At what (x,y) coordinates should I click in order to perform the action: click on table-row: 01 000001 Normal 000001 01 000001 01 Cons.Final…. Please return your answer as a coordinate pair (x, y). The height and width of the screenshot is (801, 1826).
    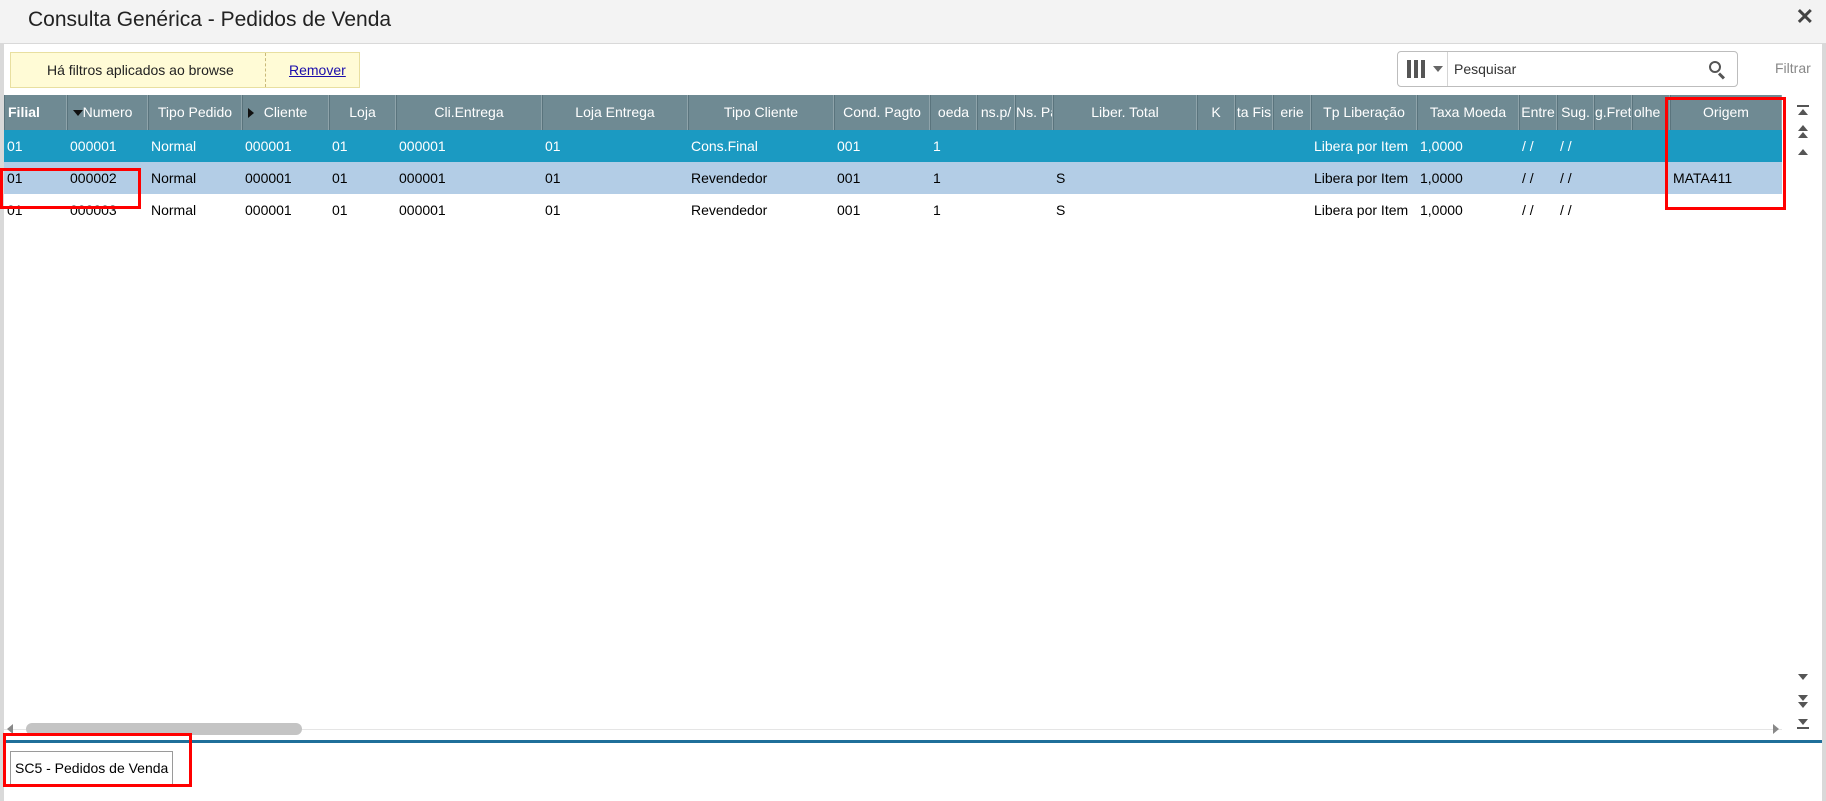
    Looking at the image, I should click on (893, 146).